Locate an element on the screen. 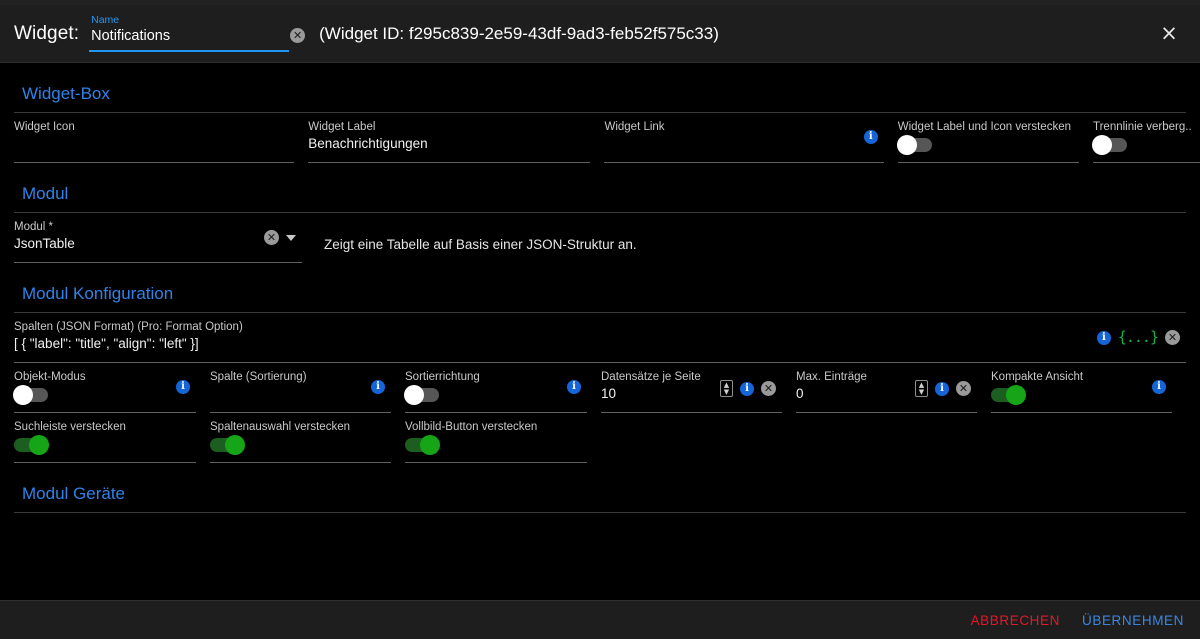 This screenshot has width=1200, height=639. clear-modul-icon: ✕ is located at coordinates (271, 237).